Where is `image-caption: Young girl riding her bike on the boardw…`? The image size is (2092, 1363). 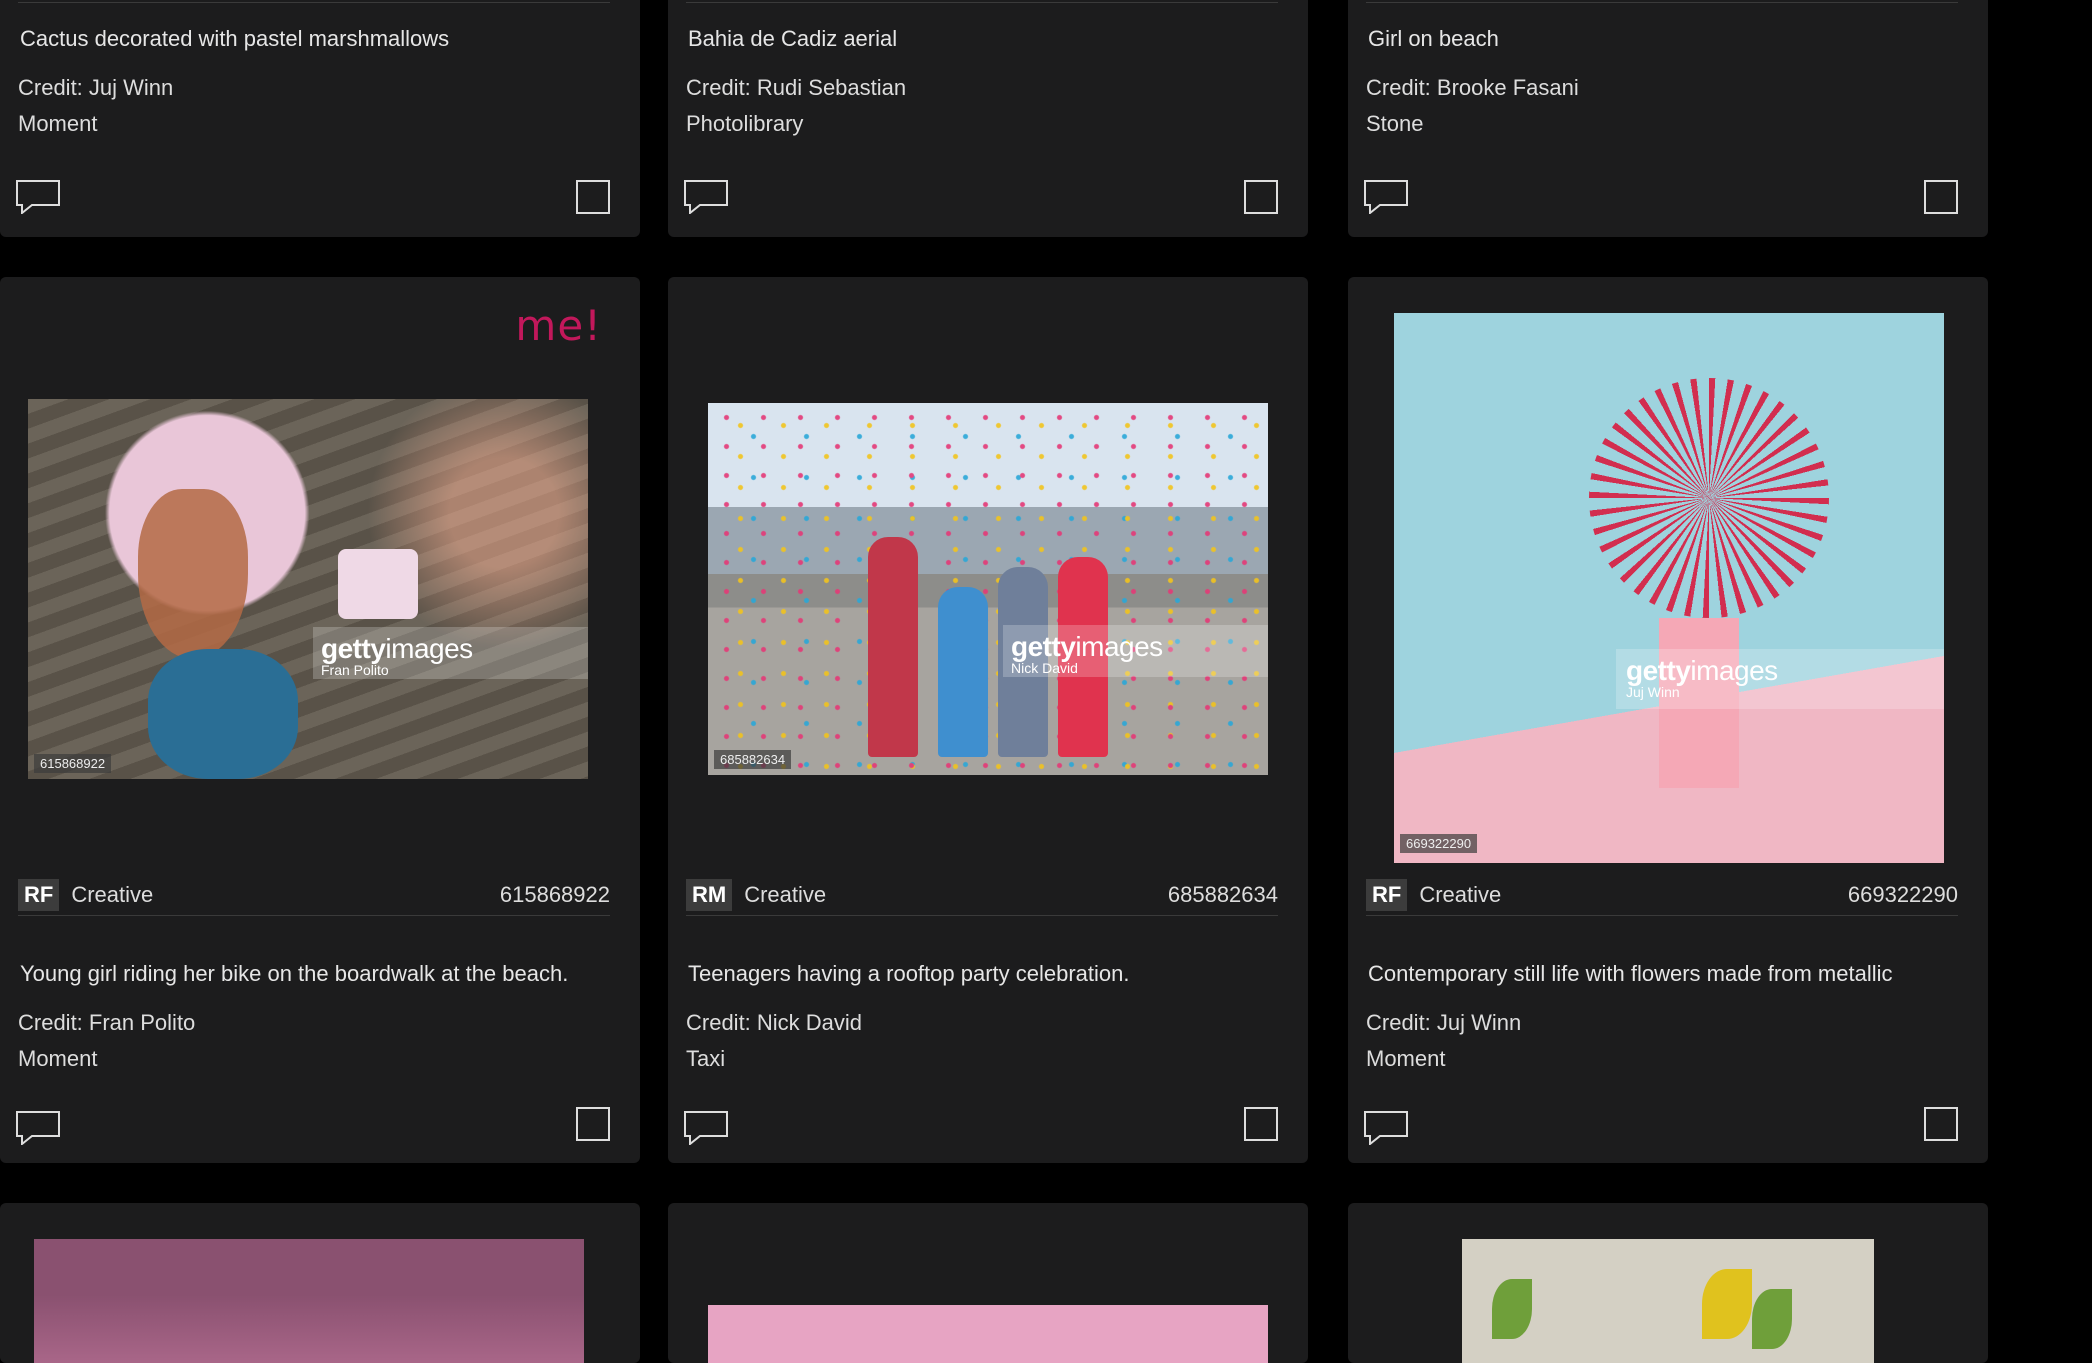
image-caption: Young girl riding her bike on the boardw… is located at coordinates (320, 974).